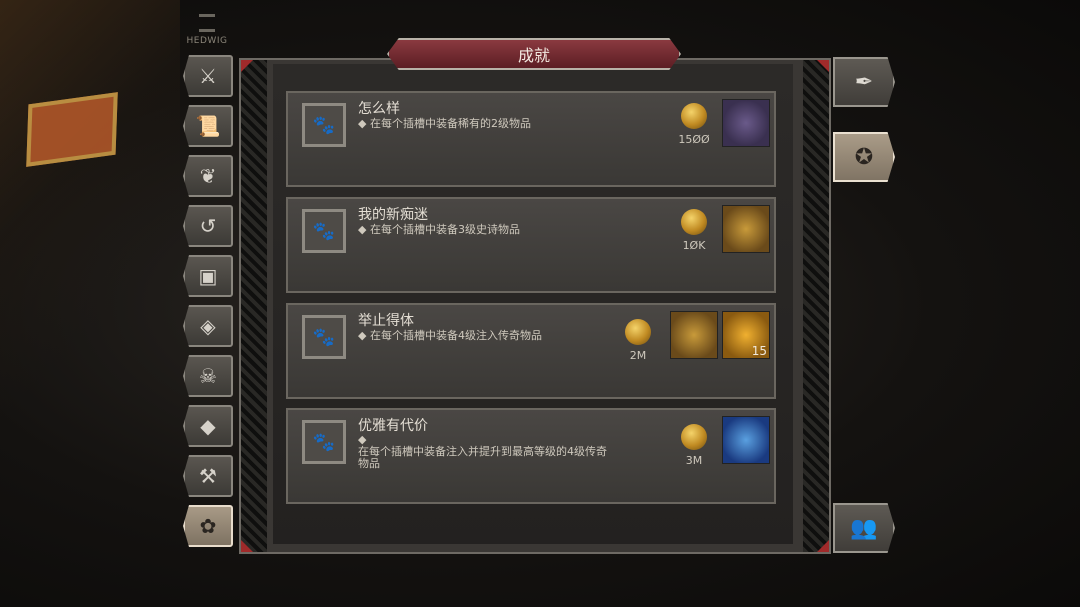 This screenshot has width=1080, height=607. I want to click on category-hook-button: ↺, so click(208, 226).